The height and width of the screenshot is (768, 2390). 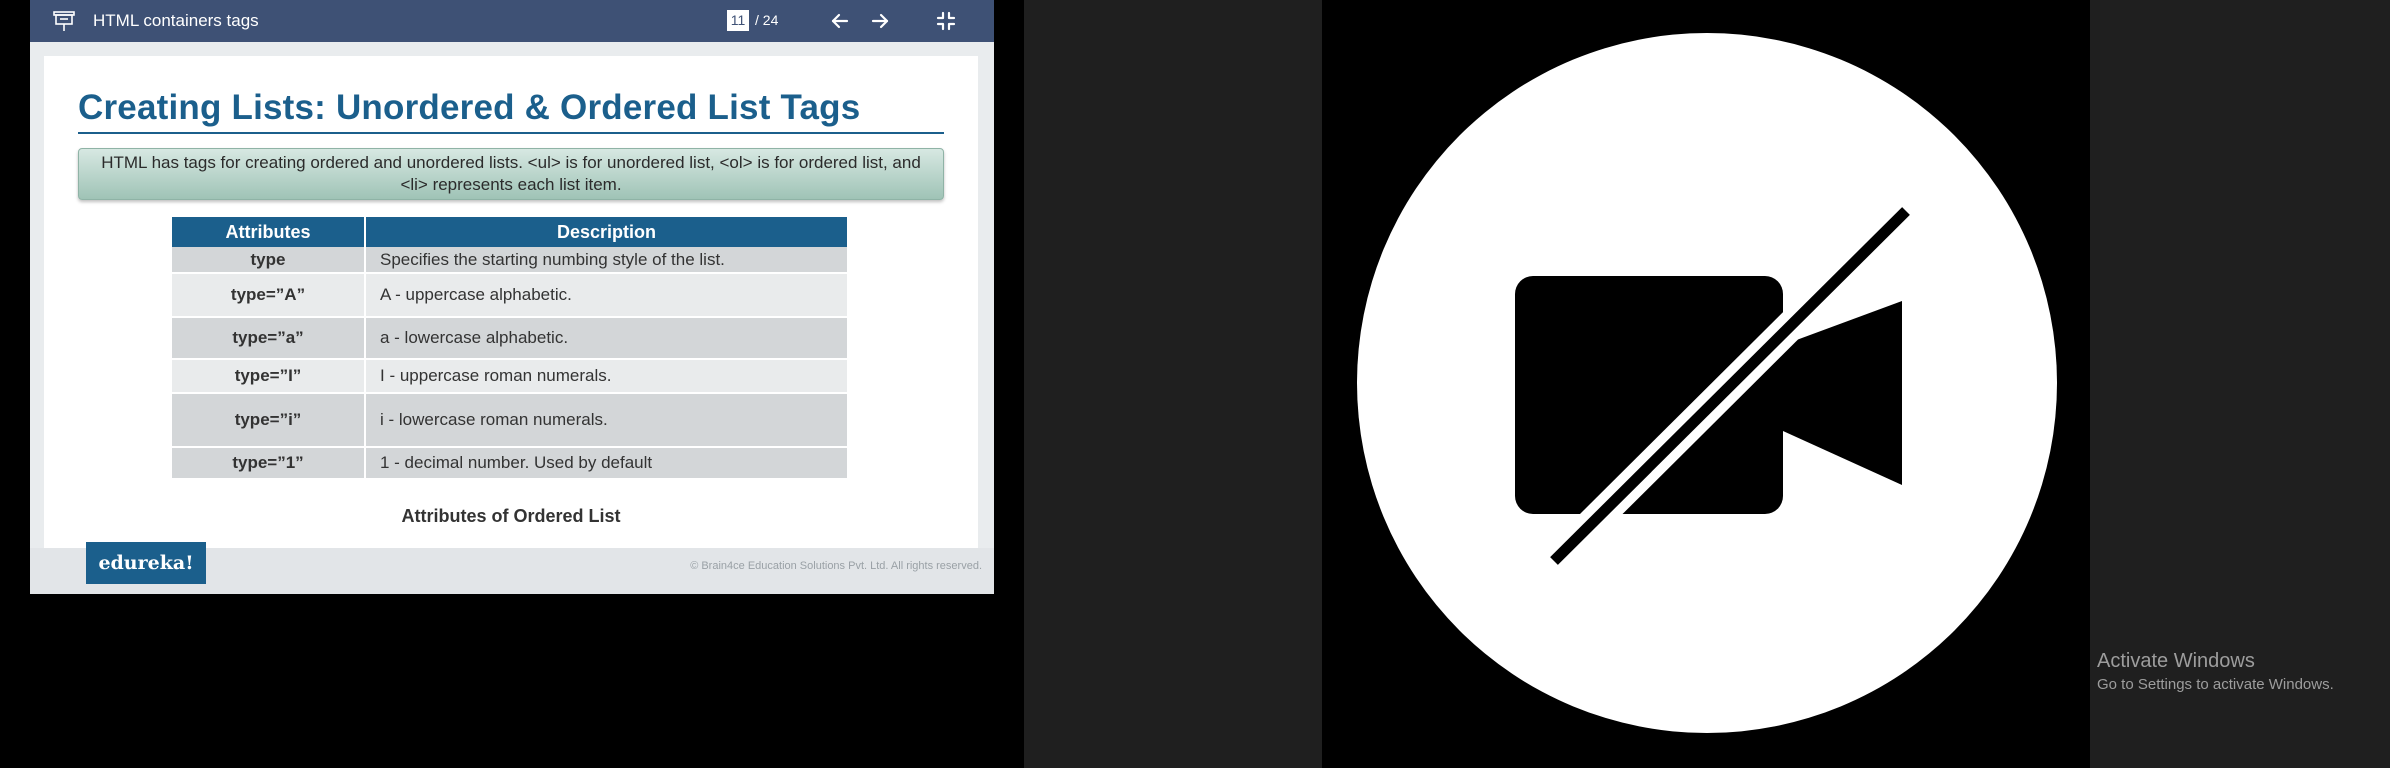 I want to click on table-header-row: Attributes Description, so click(x=510, y=232).